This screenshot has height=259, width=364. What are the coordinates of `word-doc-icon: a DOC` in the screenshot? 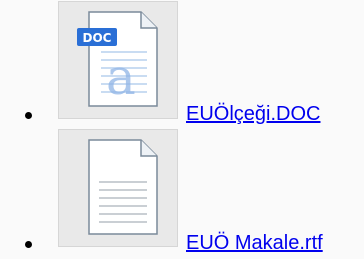 It's located at (117, 59).